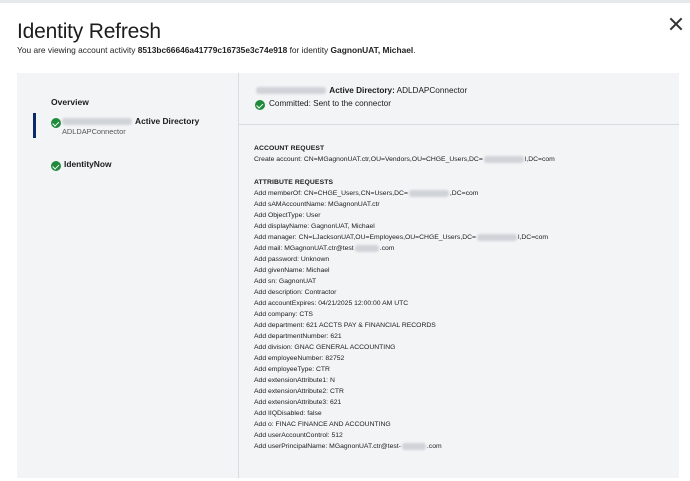 This screenshot has width=690, height=481. Describe the element at coordinates (294, 182) in the screenshot. I see `attribute-requests-heading: ATTRIBUTE REQUESTS` at that location.